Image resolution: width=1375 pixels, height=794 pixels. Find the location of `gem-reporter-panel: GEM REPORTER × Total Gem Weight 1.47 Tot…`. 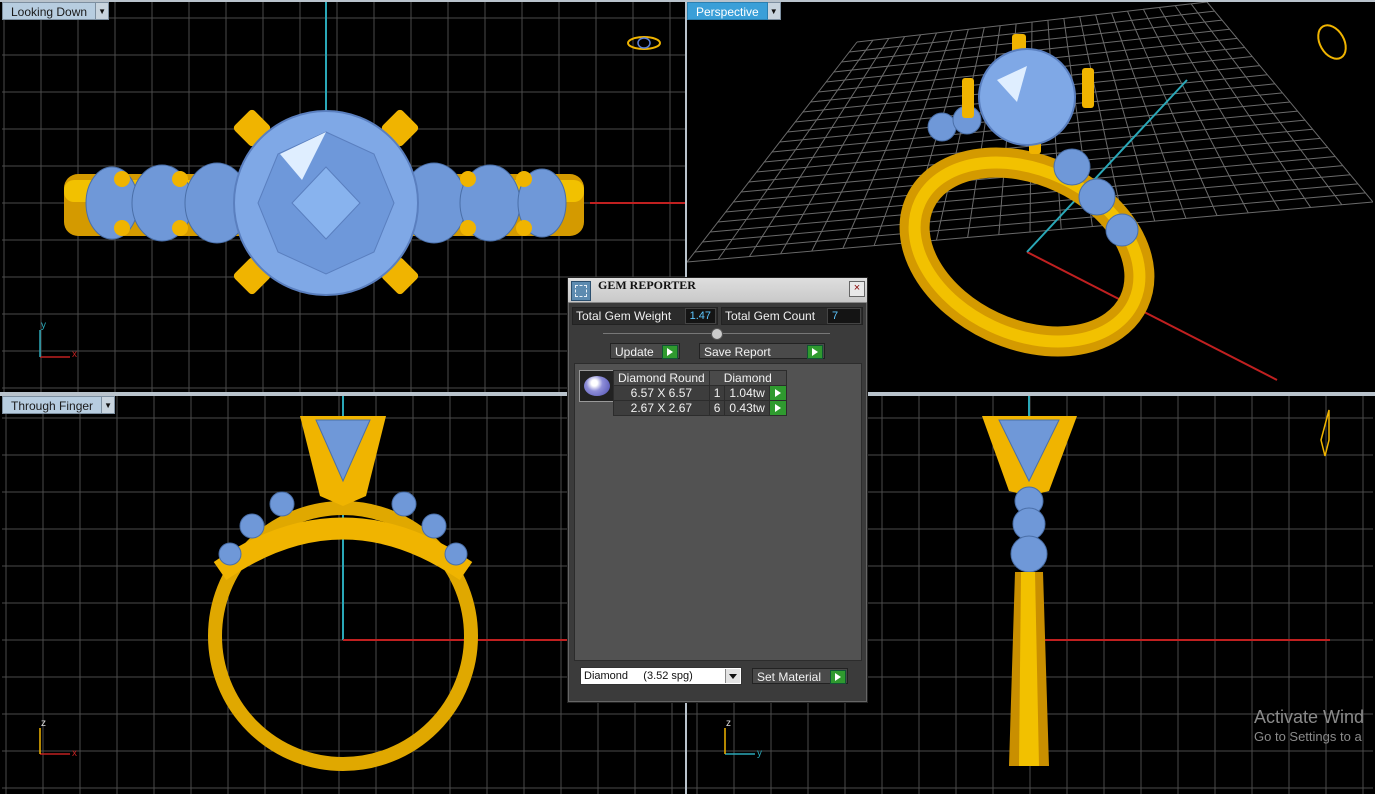

gem-reporter-panel: GEM REPORTER × Total Gem Weight 1.47 Tot… is located at coordinates (717, 490).